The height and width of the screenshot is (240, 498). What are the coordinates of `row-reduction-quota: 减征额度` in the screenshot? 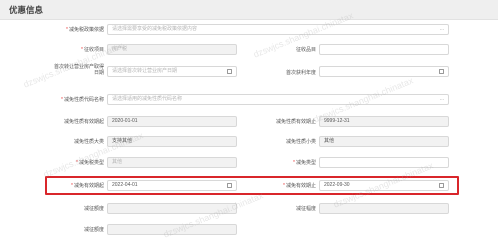 It's located at (249, 230).